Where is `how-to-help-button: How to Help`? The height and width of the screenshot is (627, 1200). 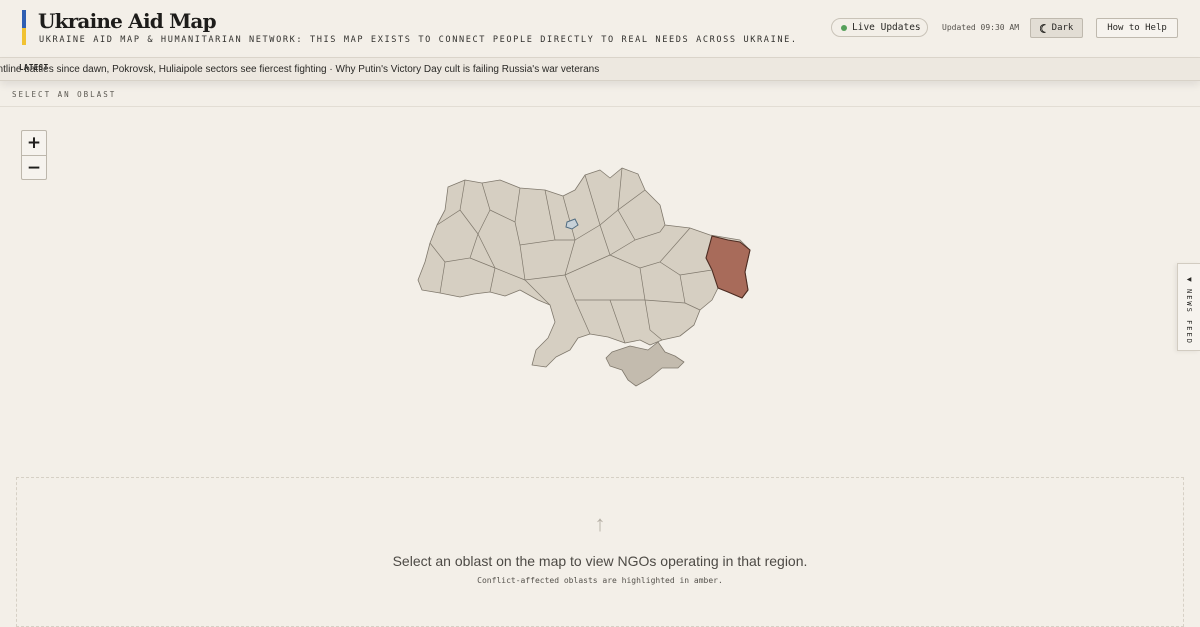 how-to-help-button: How to Help is located at coordinates (1137, 28).